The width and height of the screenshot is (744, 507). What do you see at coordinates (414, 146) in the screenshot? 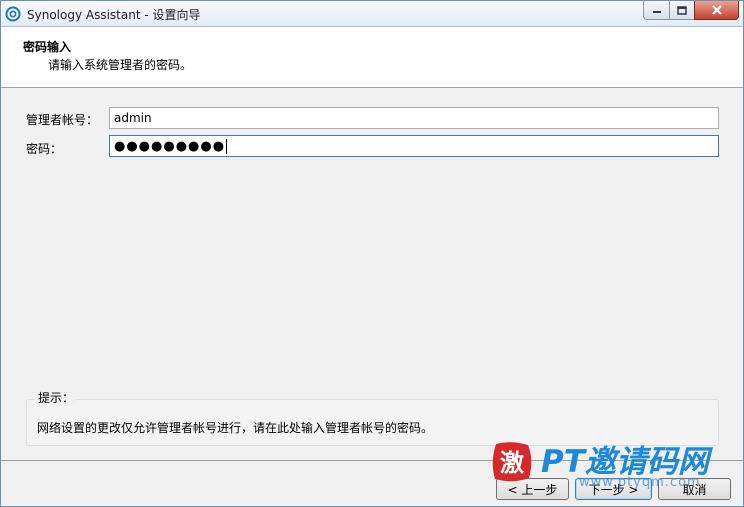
I see `password-input: ●●●●●●●●●` at bounding box center [414, 146].